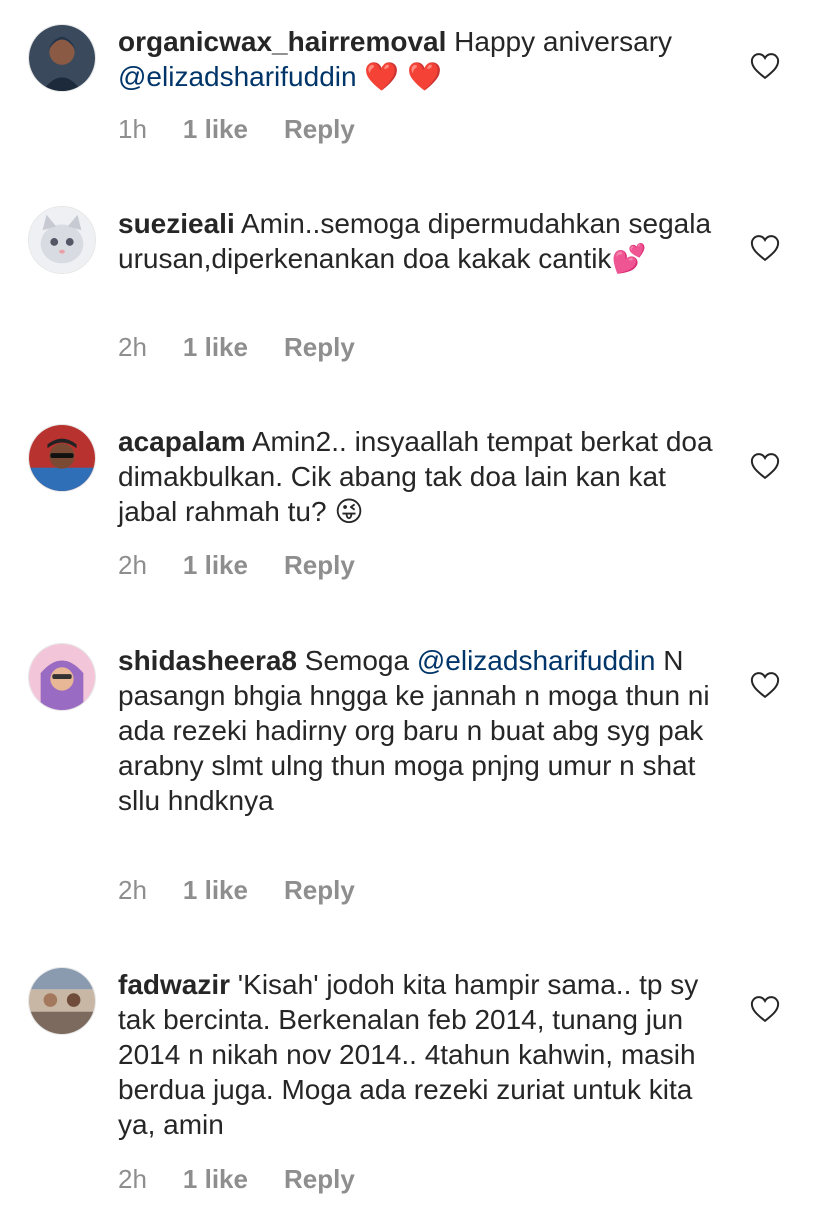 This screenshot has width=828, height=1226. What do you see at coordinates (174, 984) in the screenshot?
I see `comment-username: fadwazir` at bounding box center [174, 984].